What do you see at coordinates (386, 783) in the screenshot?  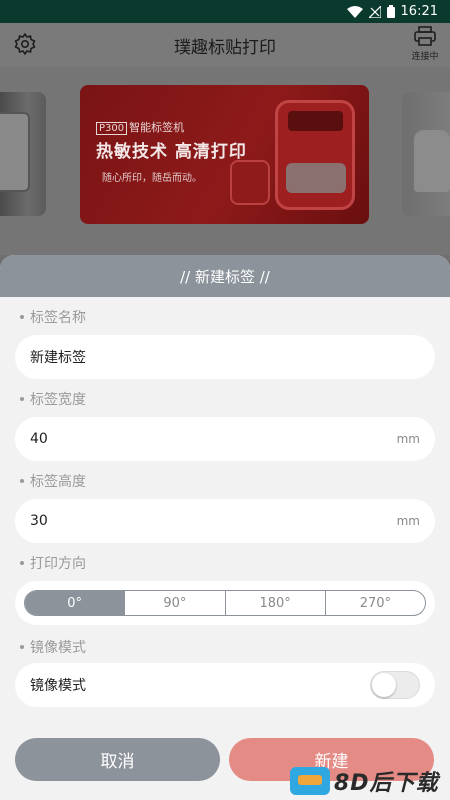 I see `watermark-text: 8D后下载` at bounding box center [386, 783].